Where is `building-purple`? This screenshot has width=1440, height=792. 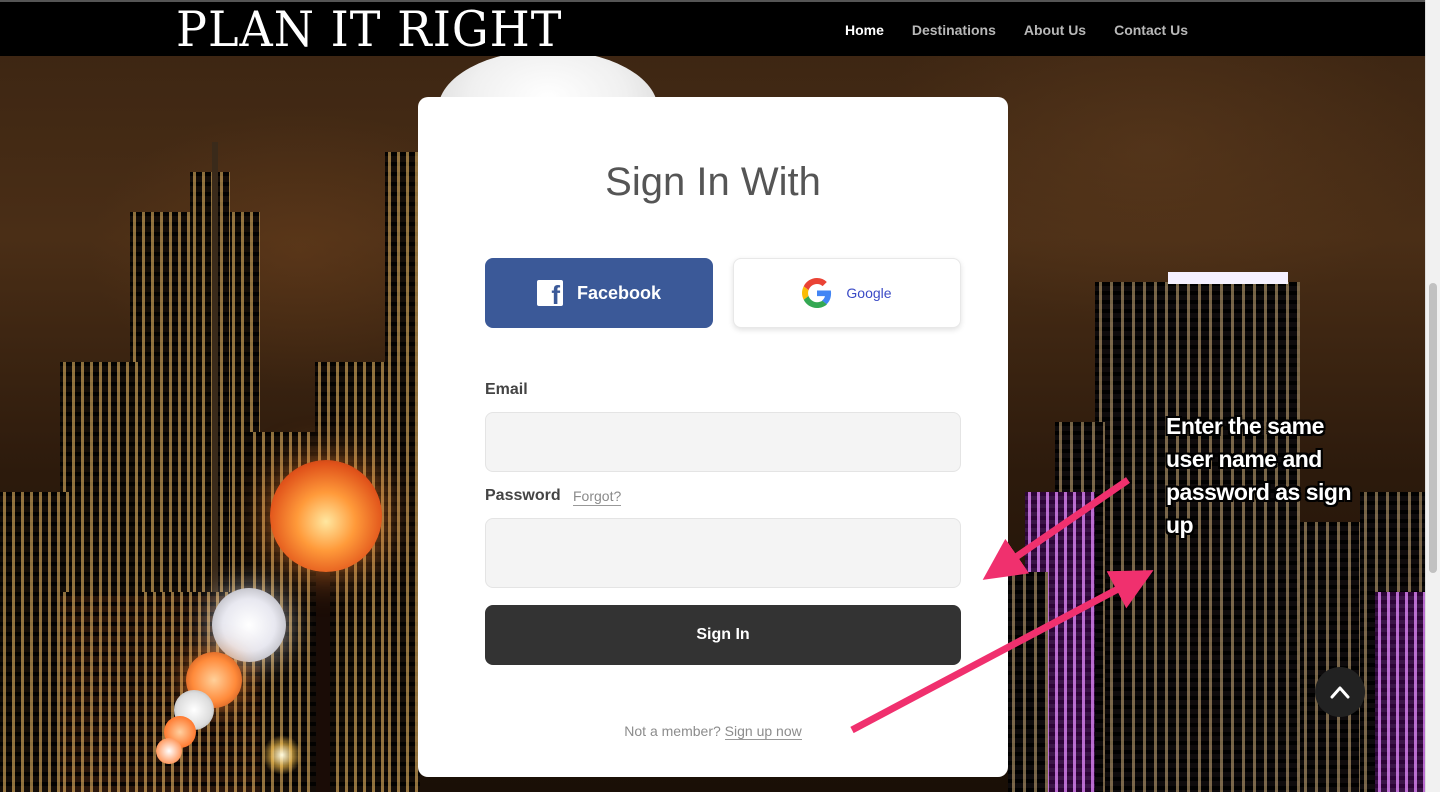 building-purple is located at coordinates (1400, 692).